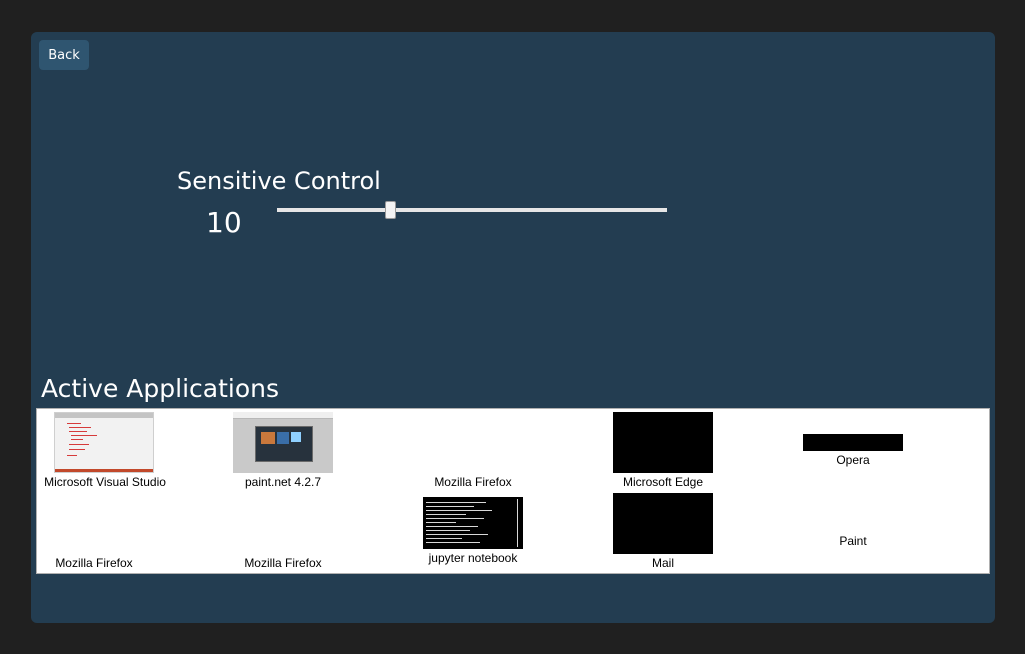  I want to click on slider-value: 10, so click(224, 222).